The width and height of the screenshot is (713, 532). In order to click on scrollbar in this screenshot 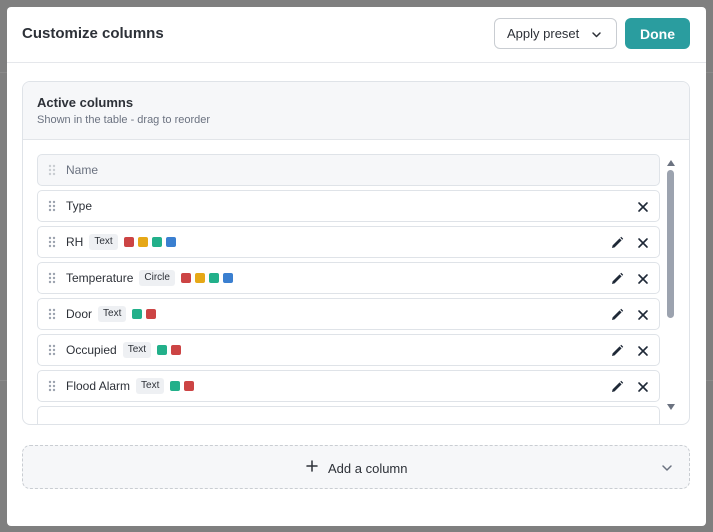, I will do `click(671, 282)`.